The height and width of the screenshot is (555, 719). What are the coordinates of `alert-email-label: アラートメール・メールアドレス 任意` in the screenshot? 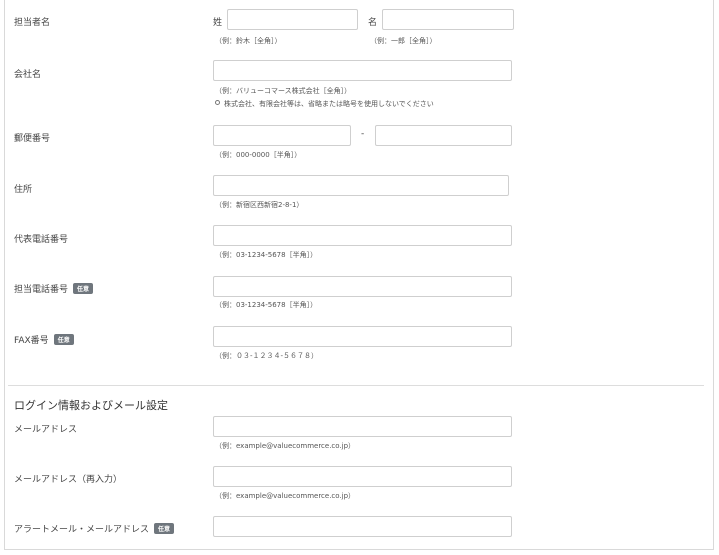 It's located at (94, 528).